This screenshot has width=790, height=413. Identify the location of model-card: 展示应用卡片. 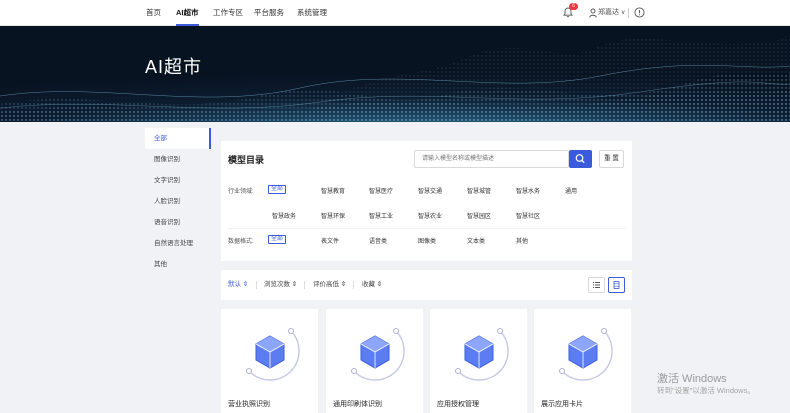
(582, 361).